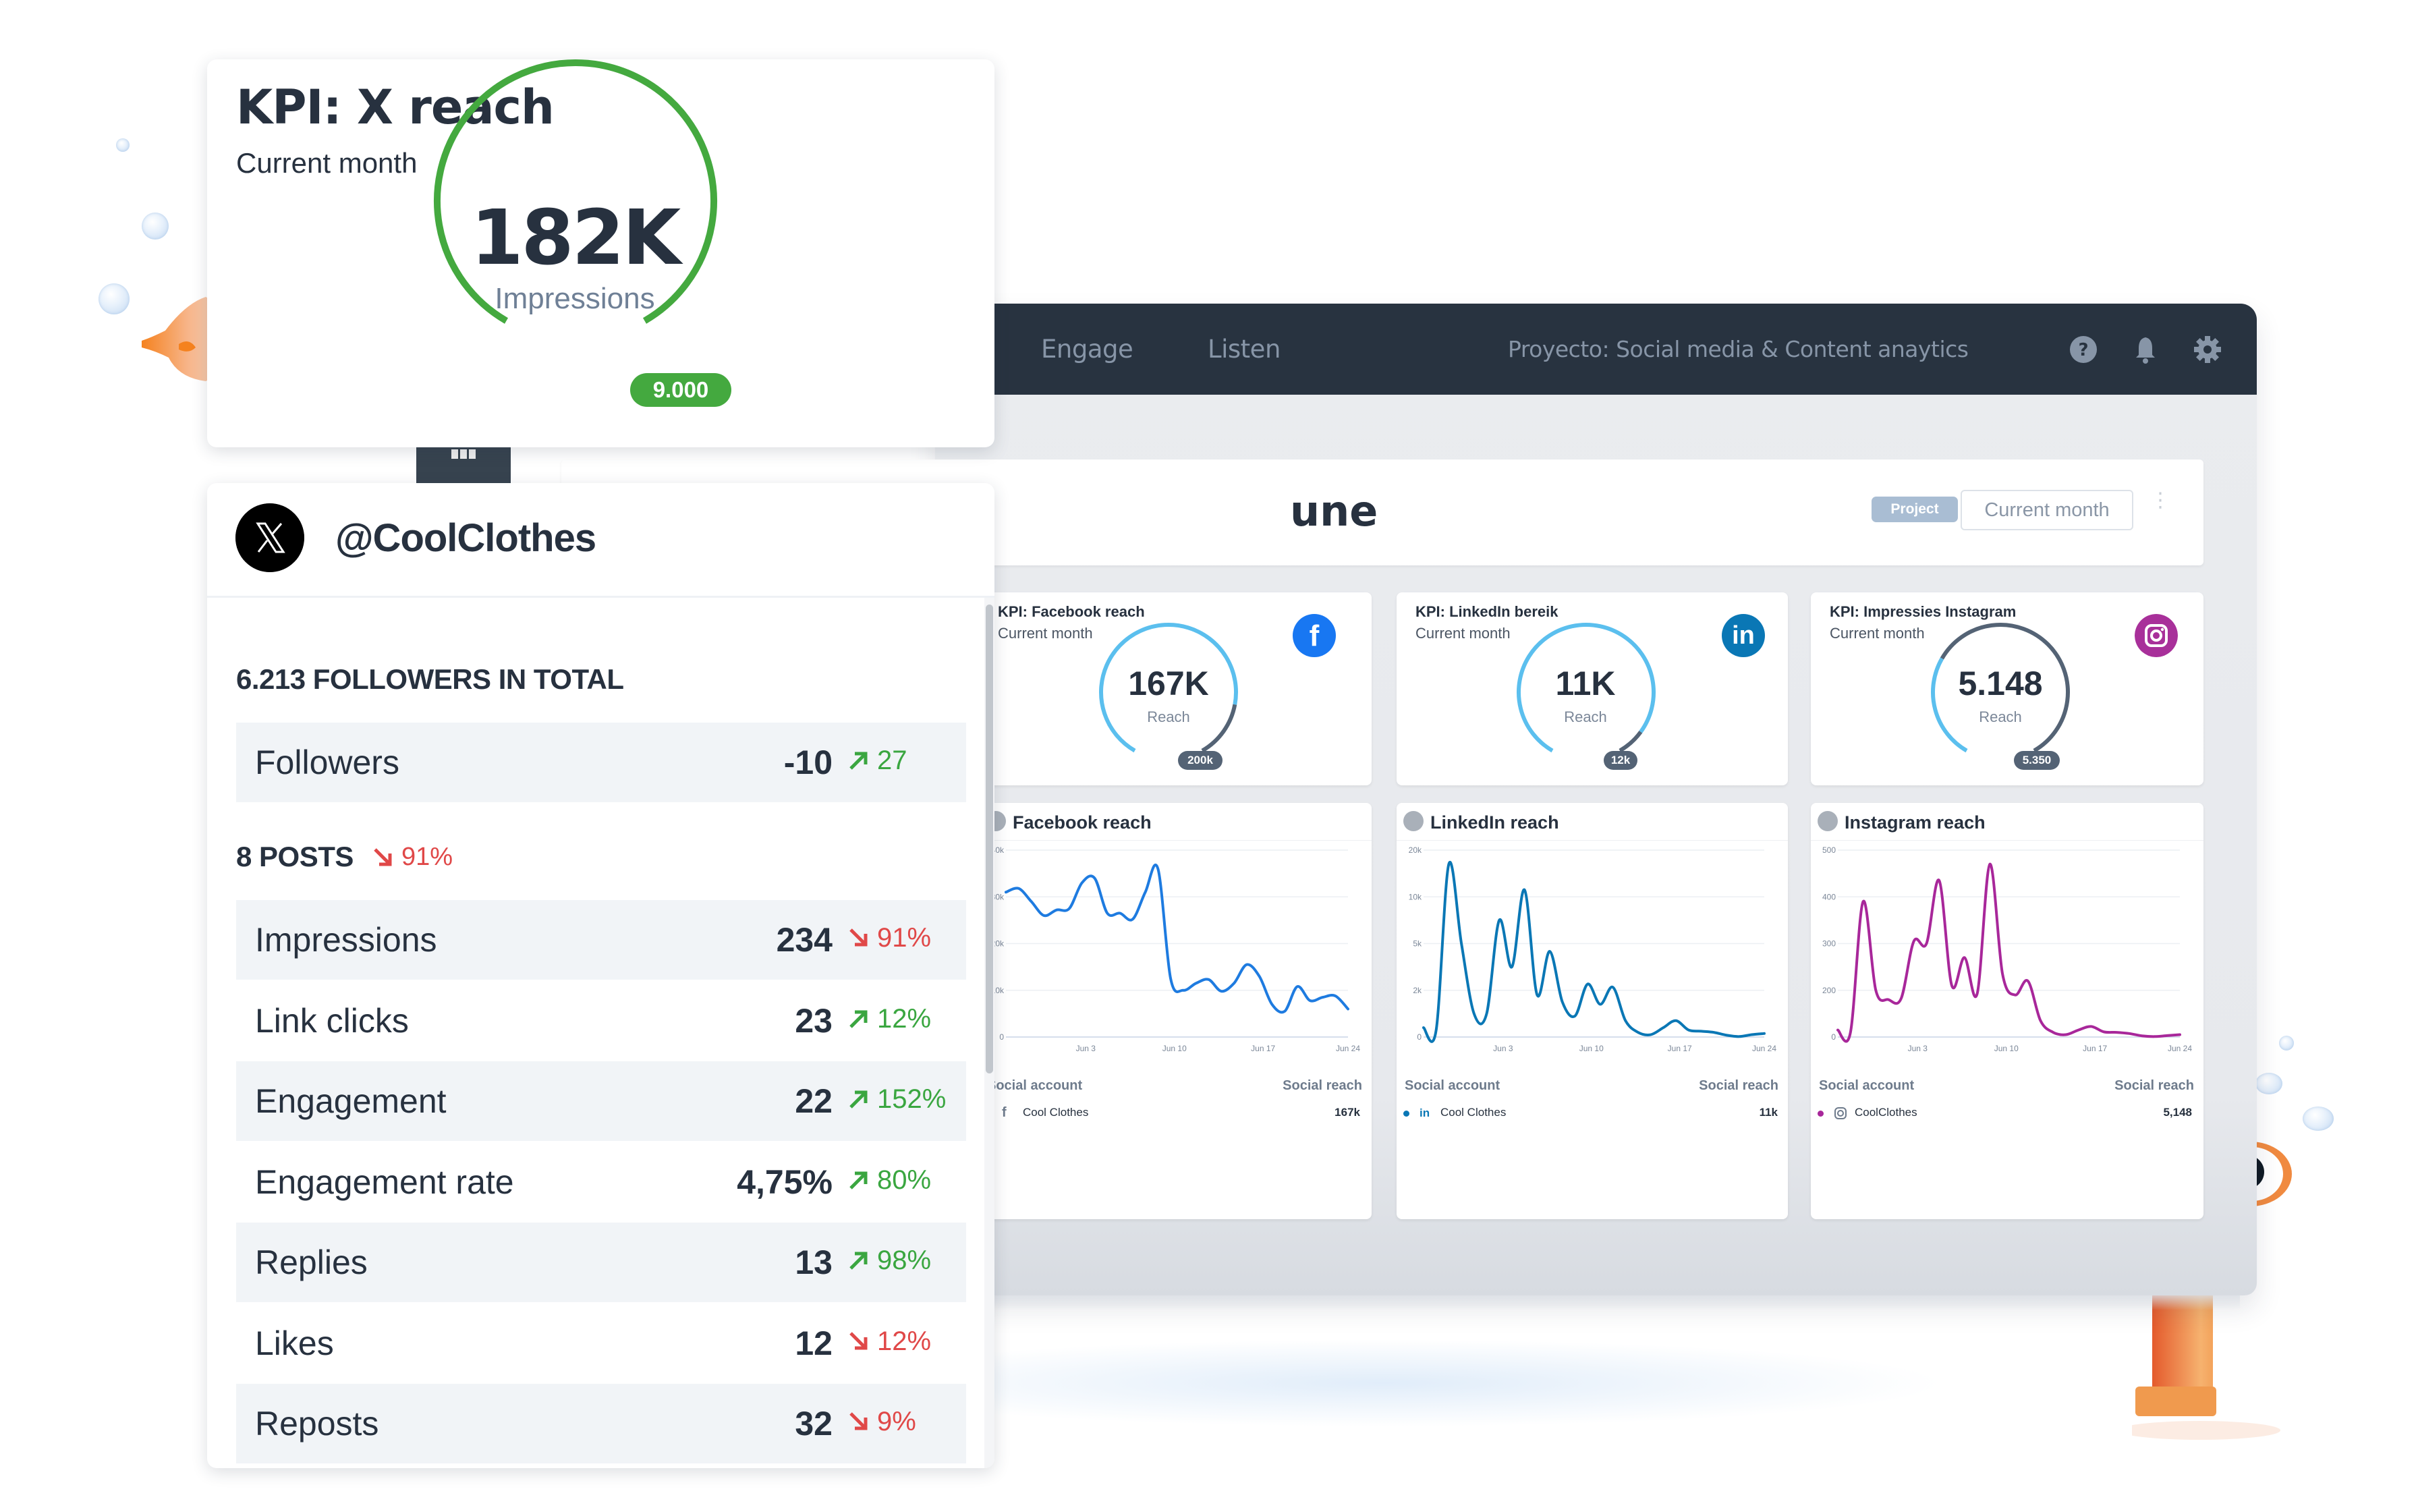 This screenshot has width=2416, height=1512. Describe the element at coordinates (601, 940) in the screenshot. I see `stat-row: Impressions 234 91%` at that location.